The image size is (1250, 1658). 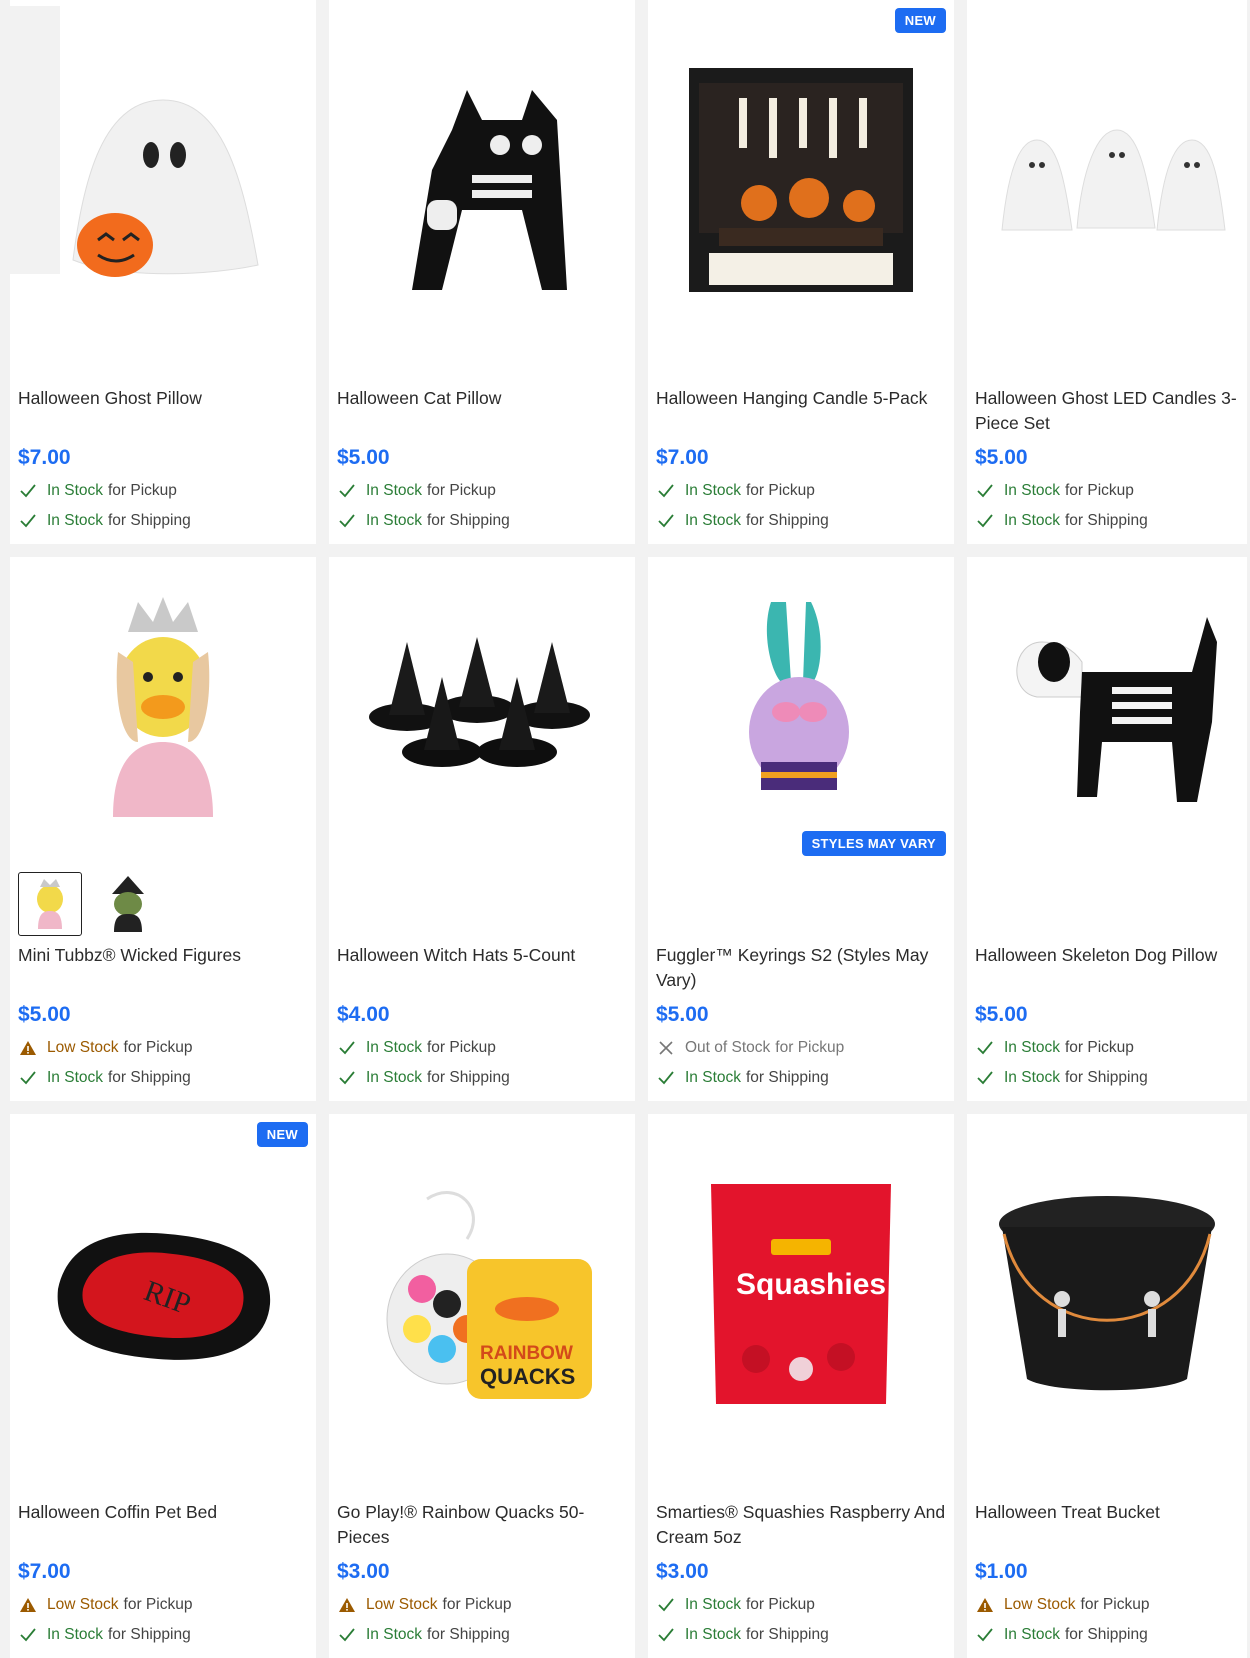 I want to click on squashies-image: Squashies, so click(x=801, y=1294).